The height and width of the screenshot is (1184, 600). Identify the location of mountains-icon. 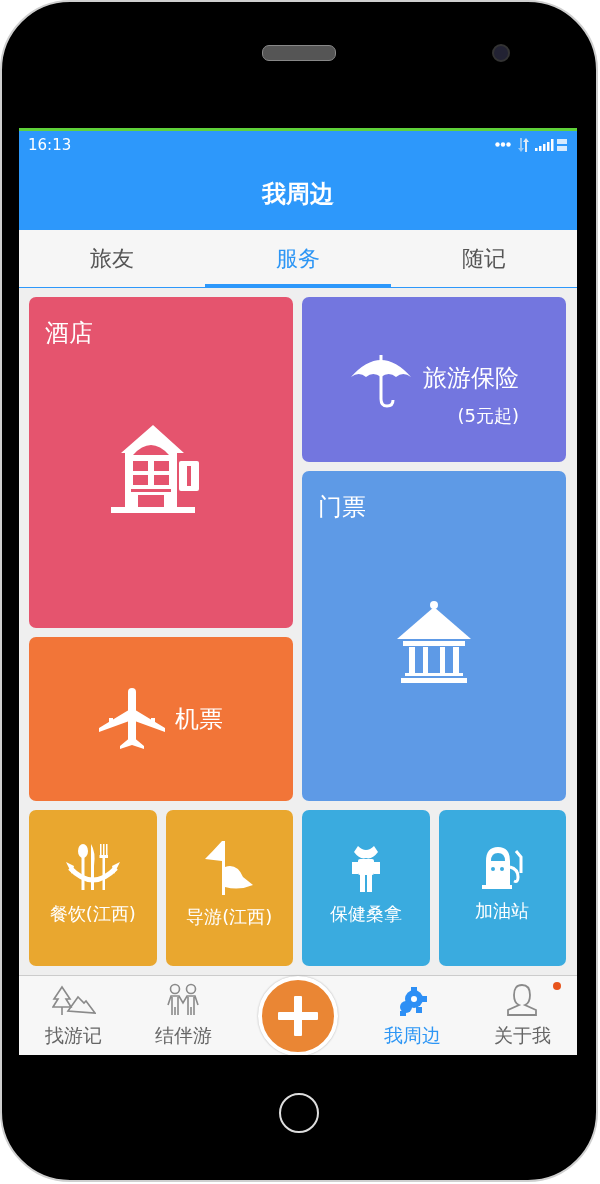
(73, 1001).